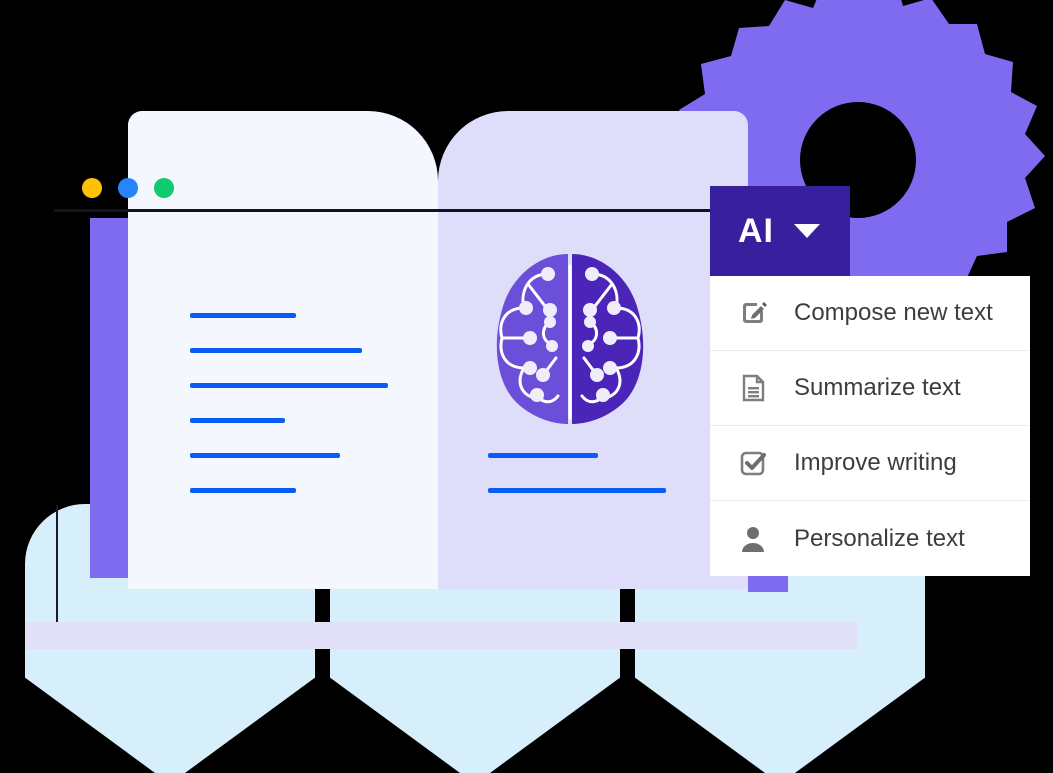  Describe the element at coordinates (570, 339) in the screenshot. I see `brain-icon` at that location.